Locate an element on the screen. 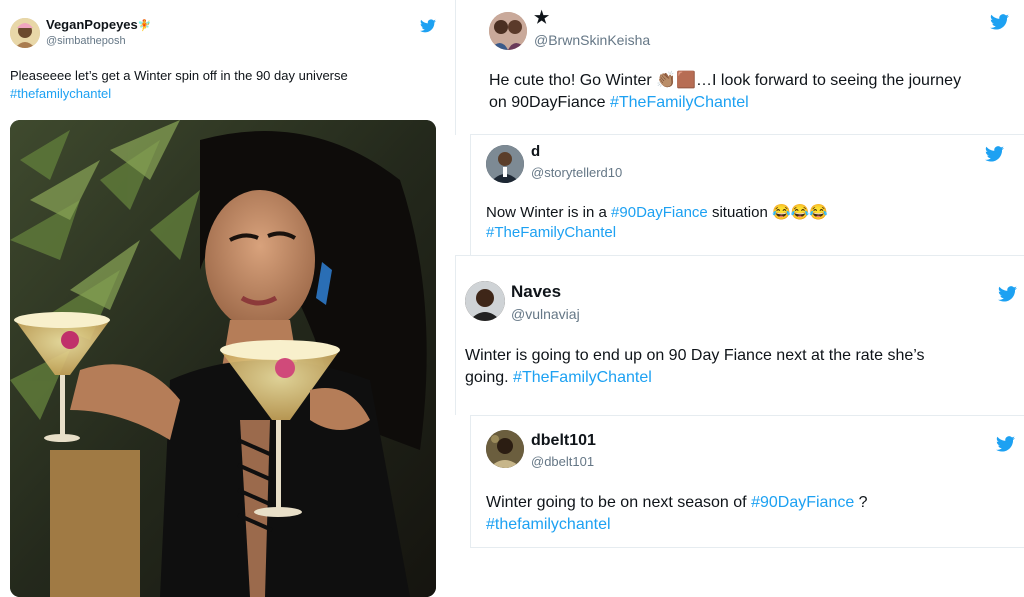 The width and height of the screenshot is (1024, 597). laughing-emoji: 😂😂😂 is located at coordinates (800, 212).